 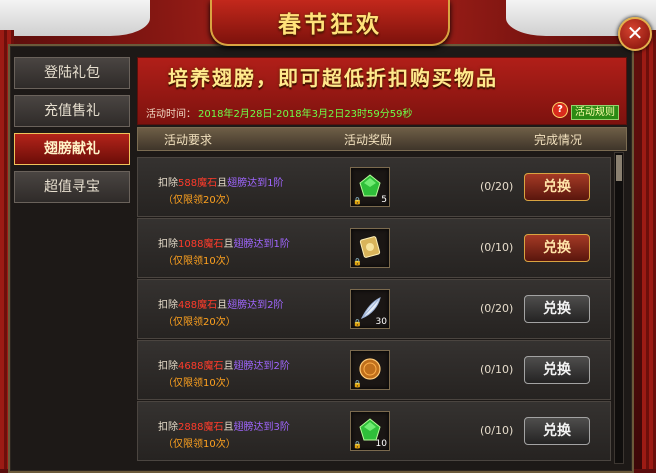 I want to click on table-header: 活动要求 活动奖励 完成情况, so click(x=382, y=139).